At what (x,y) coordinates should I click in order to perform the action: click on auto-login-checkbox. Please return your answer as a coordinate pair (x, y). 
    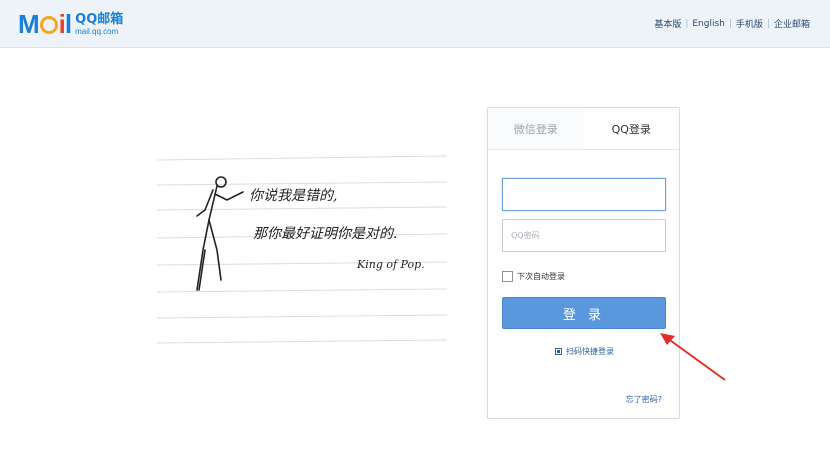
    Looking at the image, I should click on (507, 276).